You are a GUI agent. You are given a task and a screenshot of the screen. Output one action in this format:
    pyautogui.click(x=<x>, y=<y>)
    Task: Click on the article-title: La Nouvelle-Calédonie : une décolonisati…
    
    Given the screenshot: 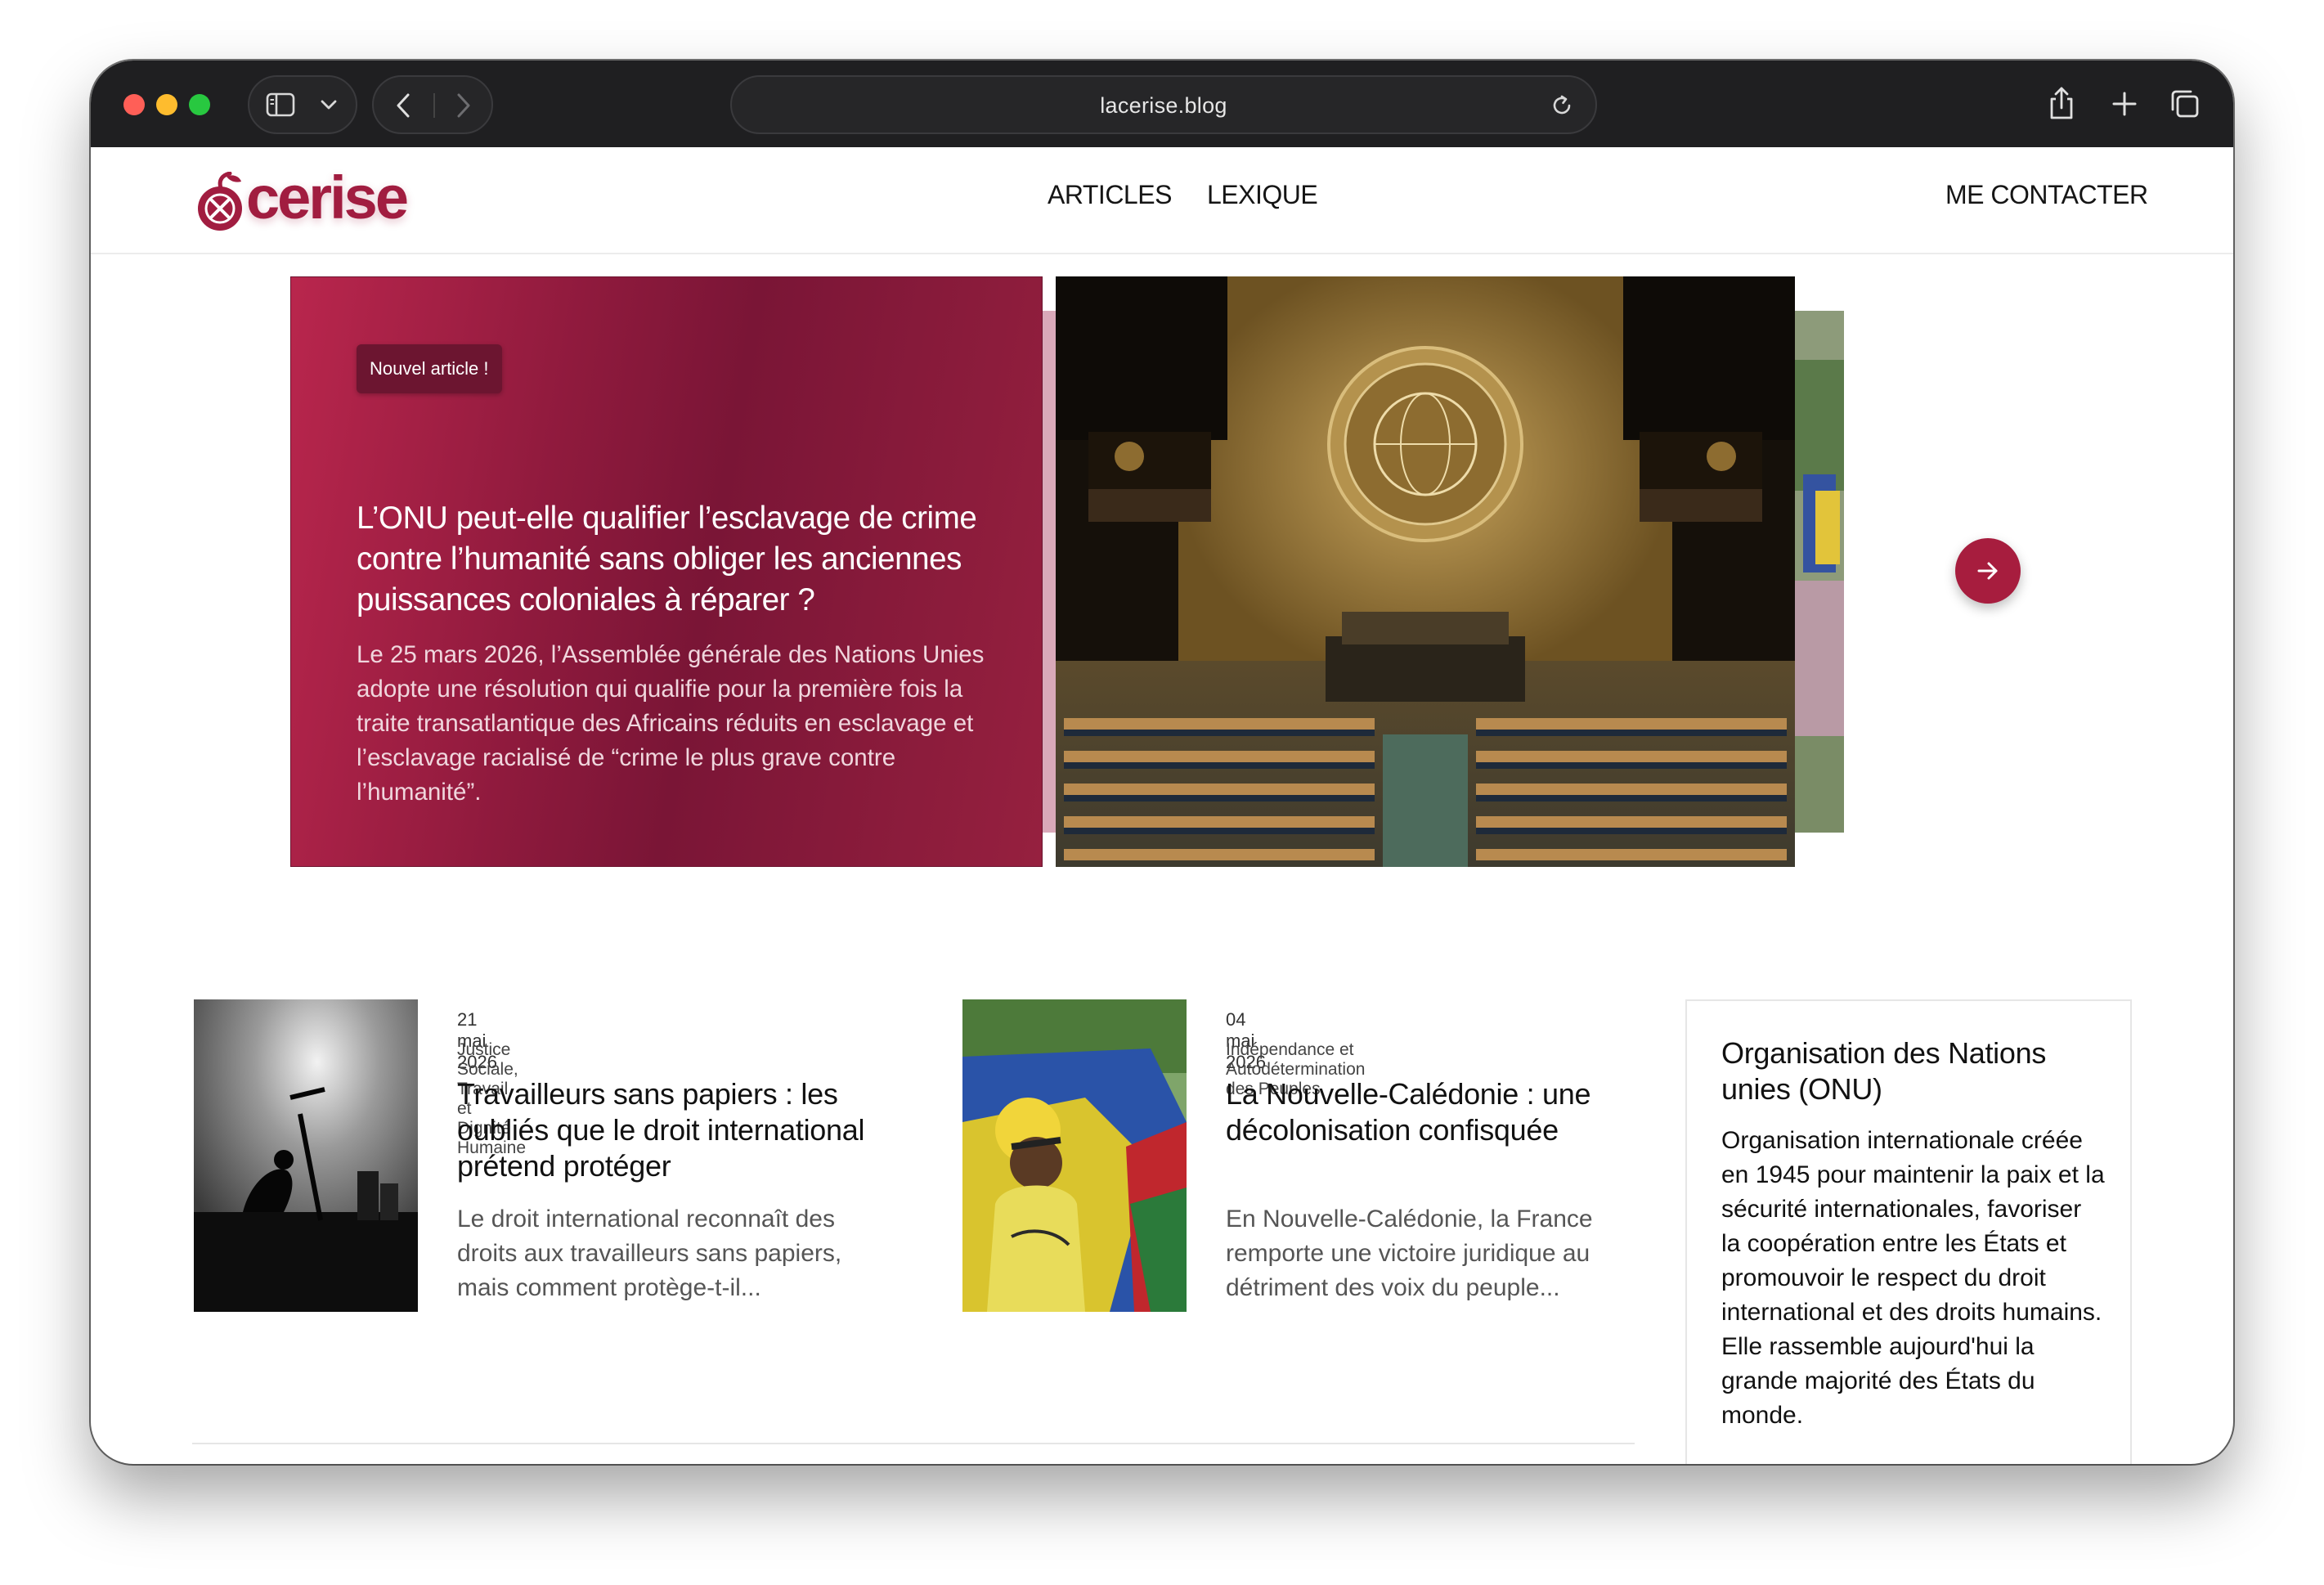 What is the action you would take?
    pyautogui.click(x=1439, y=1112)
    